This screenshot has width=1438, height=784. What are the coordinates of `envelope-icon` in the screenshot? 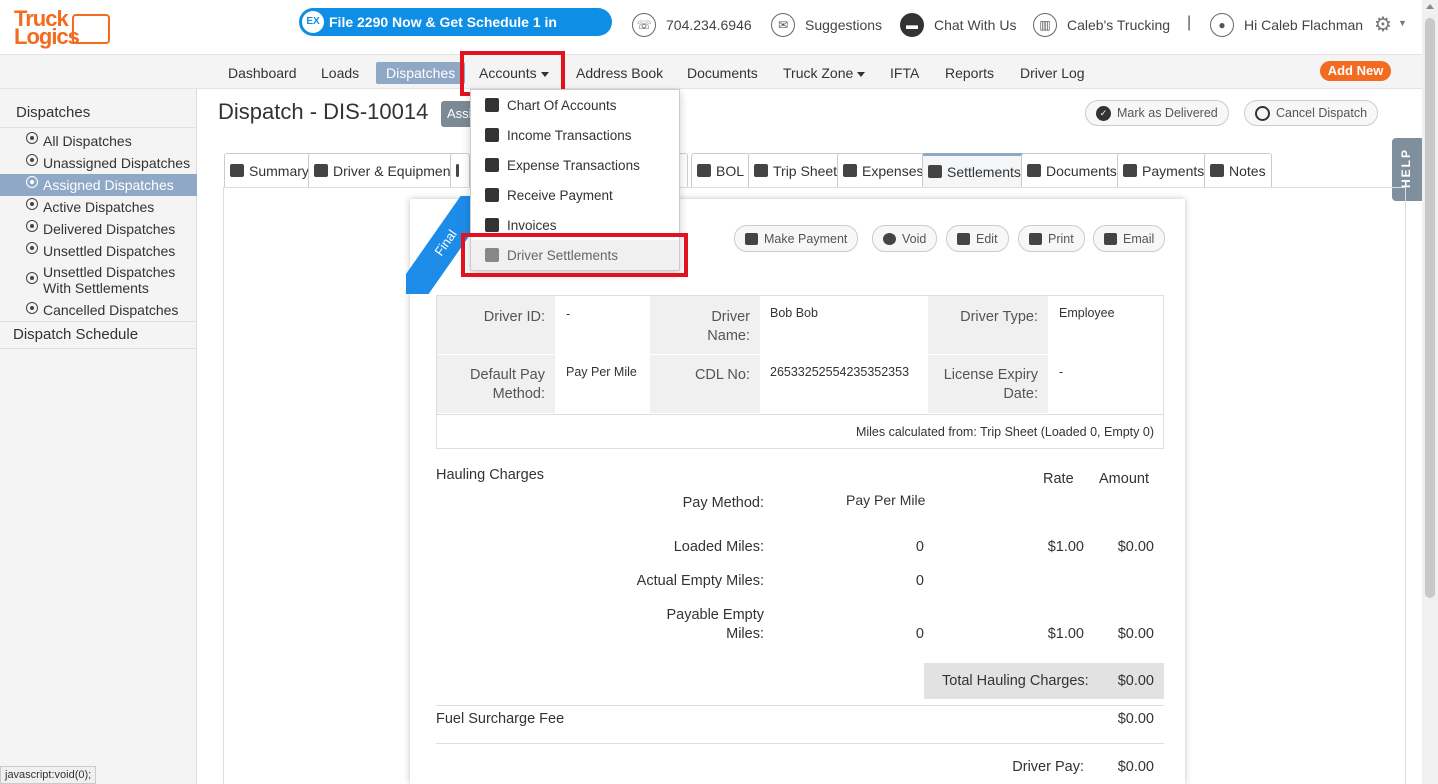 It's located at (1110, 238).